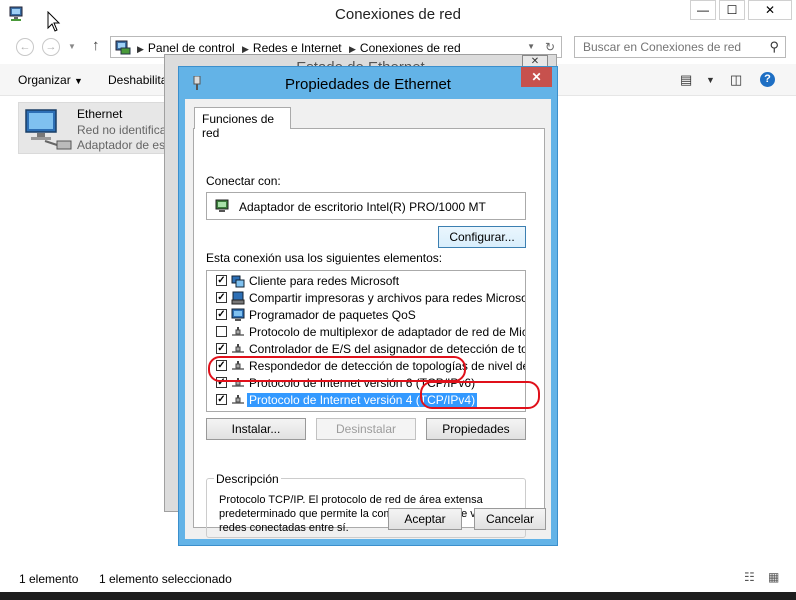 The width and height of the screenshot is (796, 600). Describe the element at coordinates (736, 80) in the screenshot. I see `preview-pane-icon: ◫` at that location.